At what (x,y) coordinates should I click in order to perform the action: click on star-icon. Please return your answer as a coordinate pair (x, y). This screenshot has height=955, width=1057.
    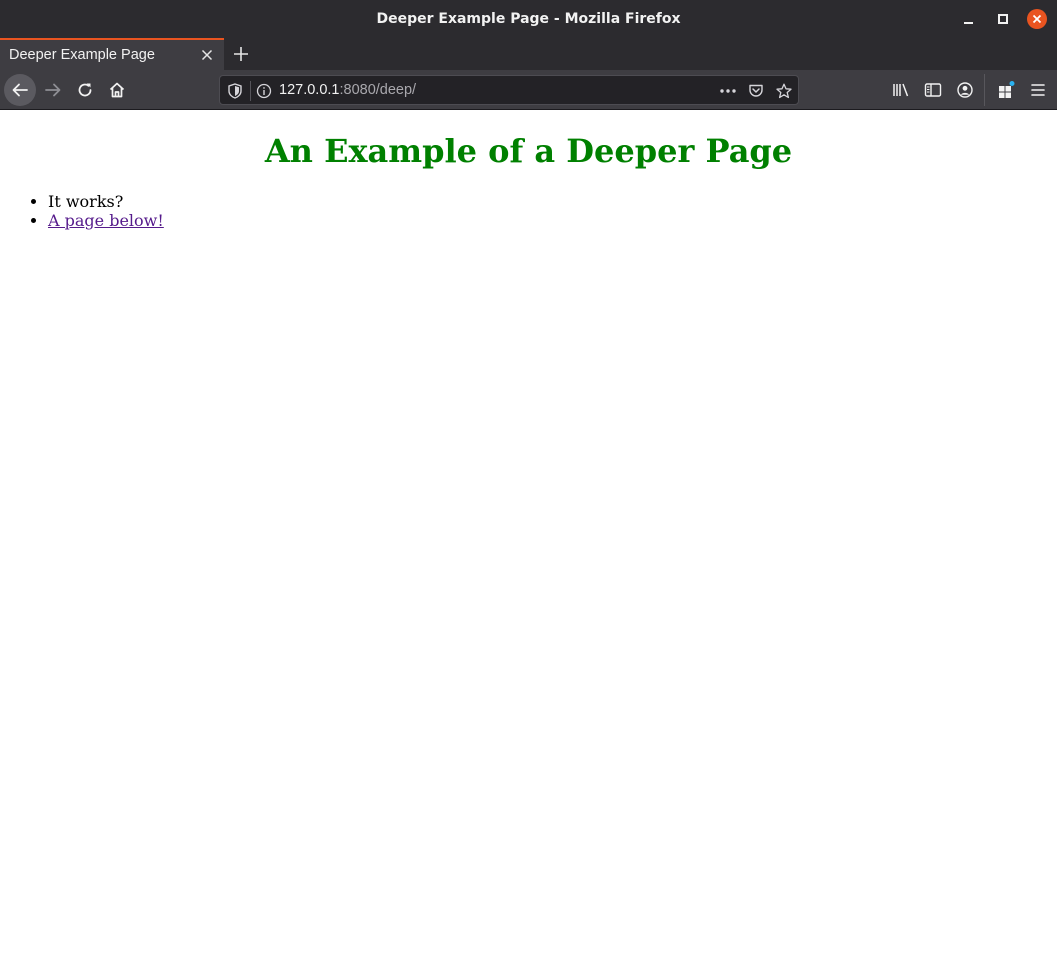
    Looking at the image, I should click on (784, 91).